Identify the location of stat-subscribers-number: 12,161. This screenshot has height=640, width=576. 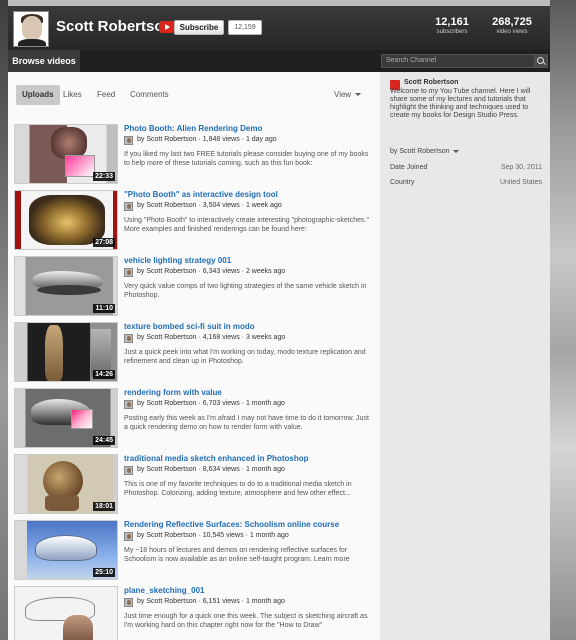
(452, 22).